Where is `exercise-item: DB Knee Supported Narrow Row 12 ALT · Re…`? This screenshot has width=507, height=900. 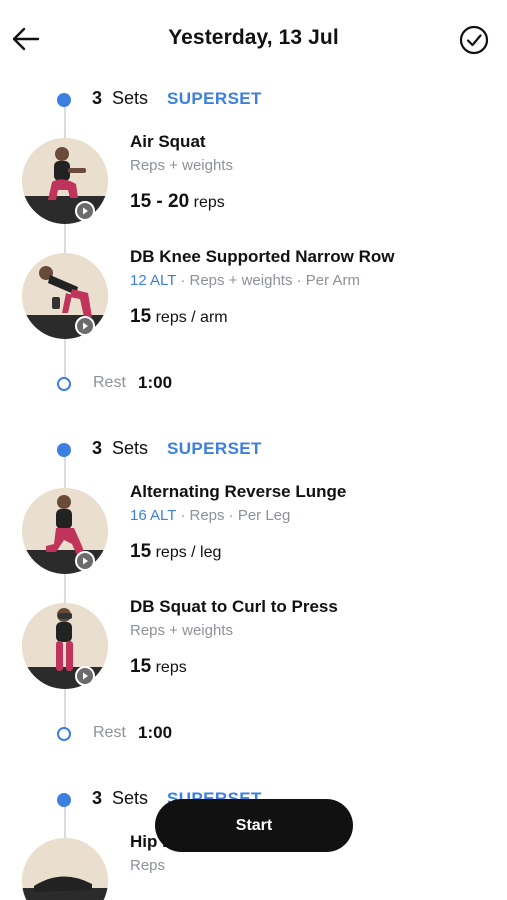
exercise-item: DB Knee Supported Narrow Row 12 ALT · Re… is located at coordinates (253, 300).